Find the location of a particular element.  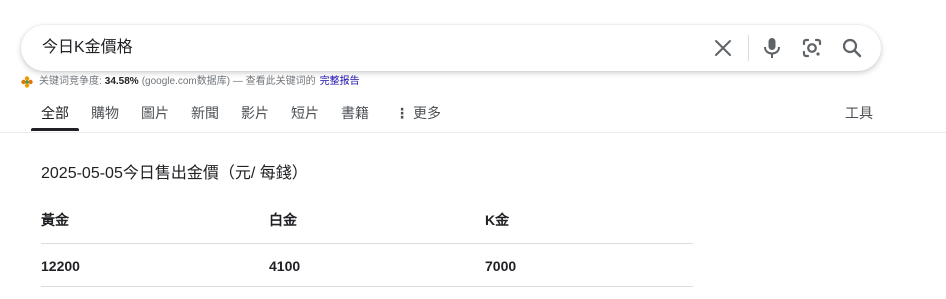

tab-more: ⋮ 更多 is located at coordinates (418, 113).